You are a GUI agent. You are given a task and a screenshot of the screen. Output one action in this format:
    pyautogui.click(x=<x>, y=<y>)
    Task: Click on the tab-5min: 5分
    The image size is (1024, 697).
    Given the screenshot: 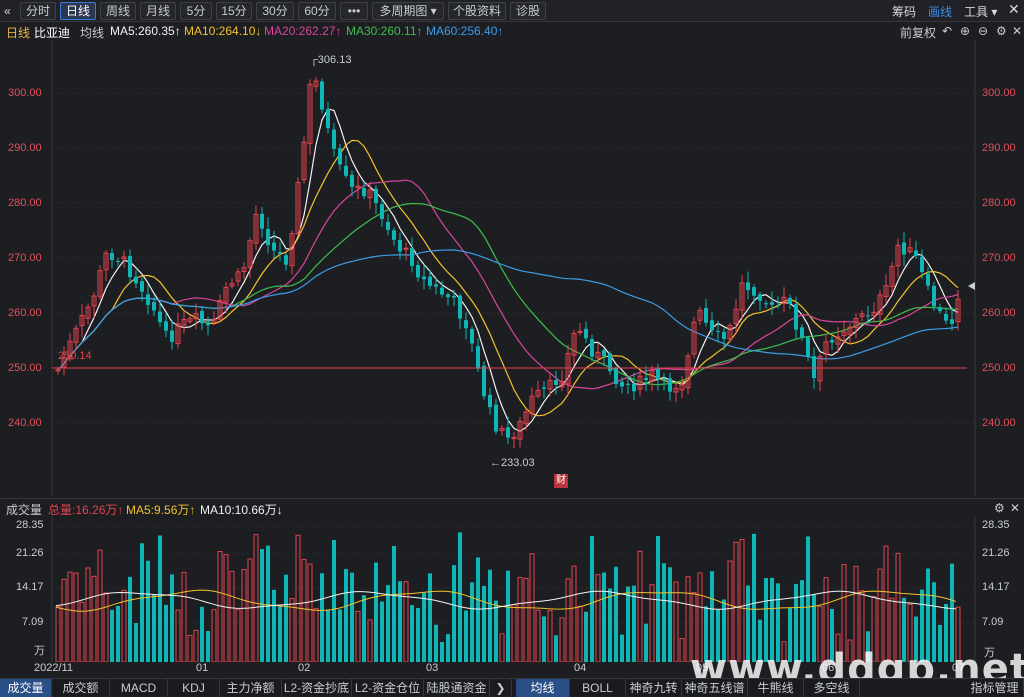 What is the action you would take?
    pyautogui.click(x=196, y=11)
    